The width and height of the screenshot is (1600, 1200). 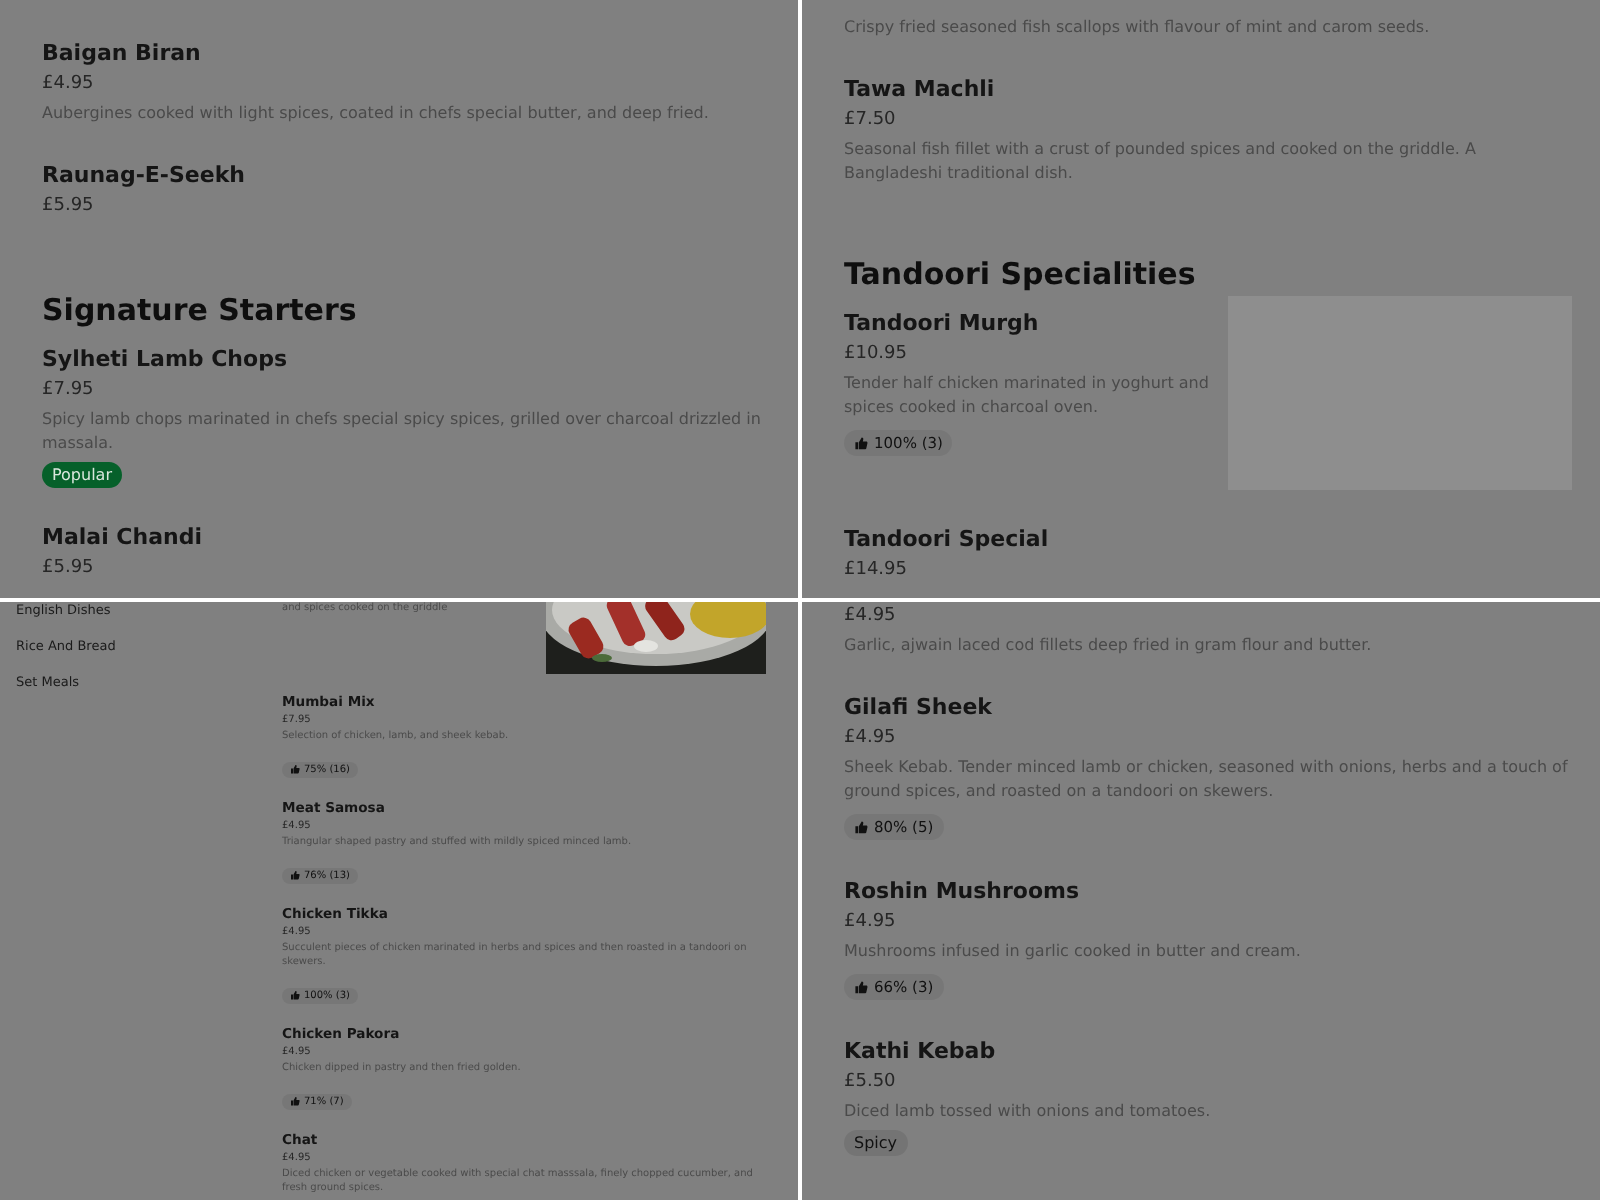 I want to click on dish-price: £14.95, so click(x=876, y=571).